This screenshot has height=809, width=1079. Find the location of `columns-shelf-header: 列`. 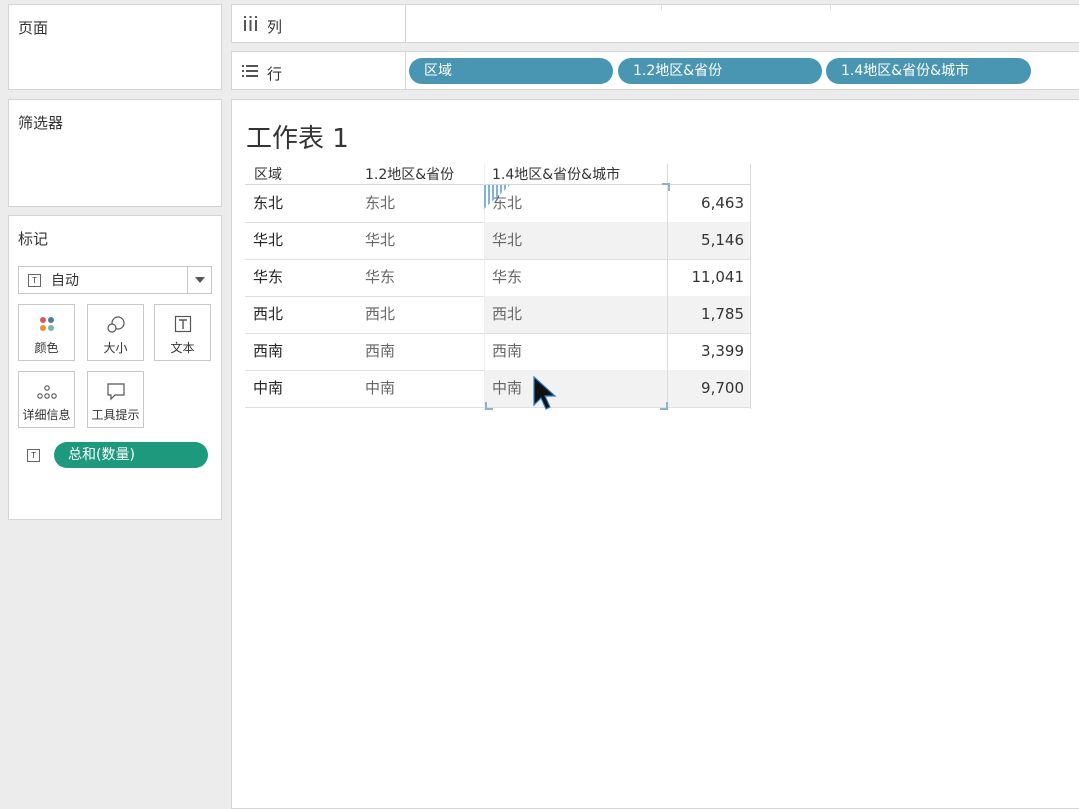

columns-shelf-header: 列 is located at coordinates (319, 23).